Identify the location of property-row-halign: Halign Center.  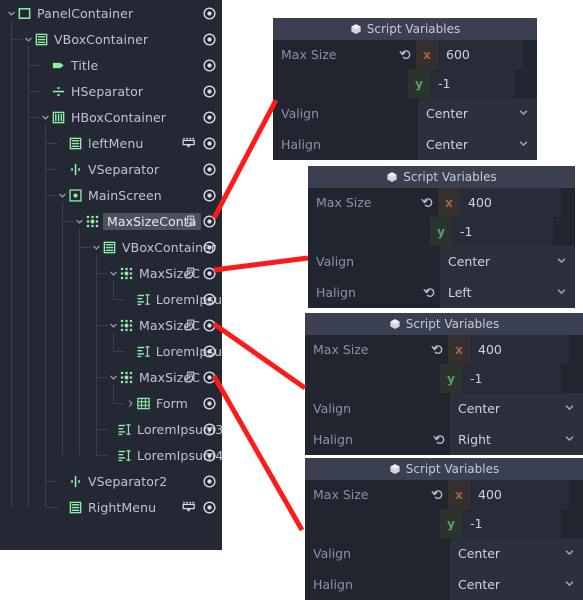
(444, 584).